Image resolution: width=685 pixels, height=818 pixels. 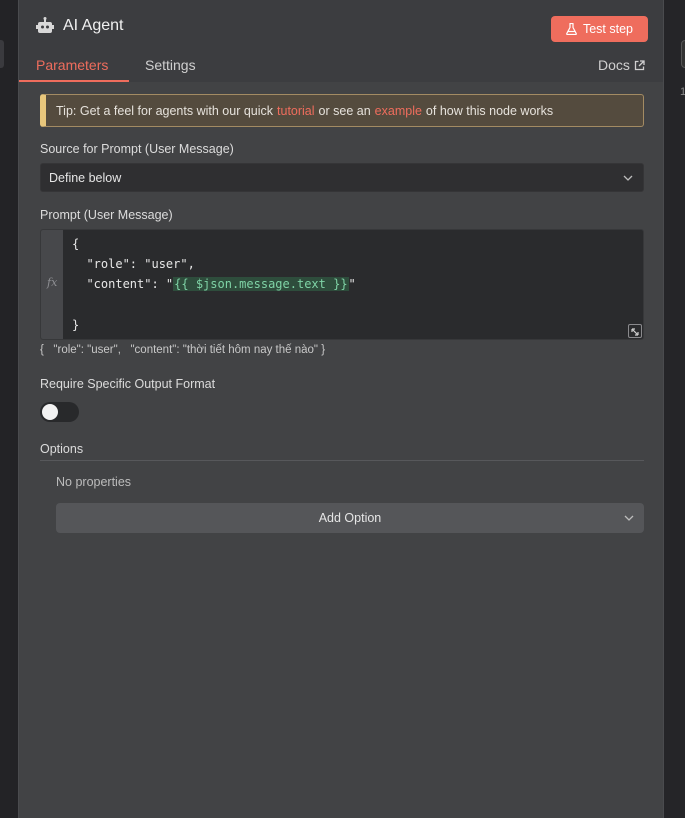 I want to click on output-format-toggle, so click(x=59, y=412).